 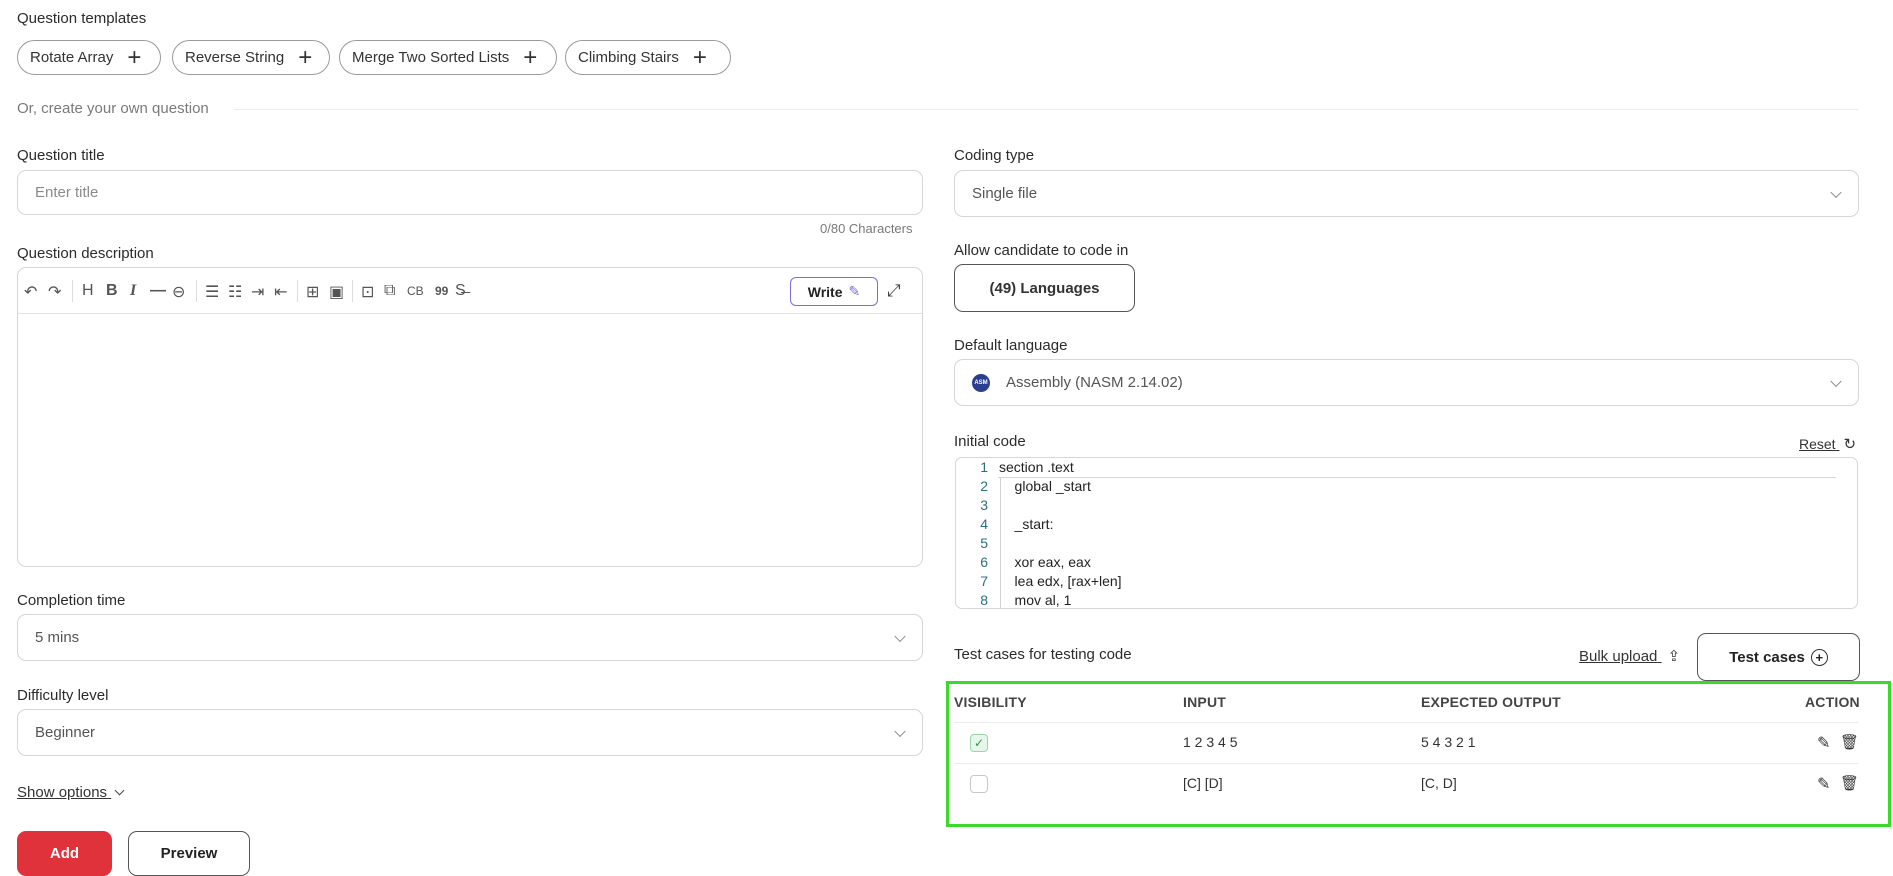 What do you see at coordinates (1618, 656) in the screenshot?
I see `bulk-upload-label: Bulk upload` at bounding box center [1618, 656].